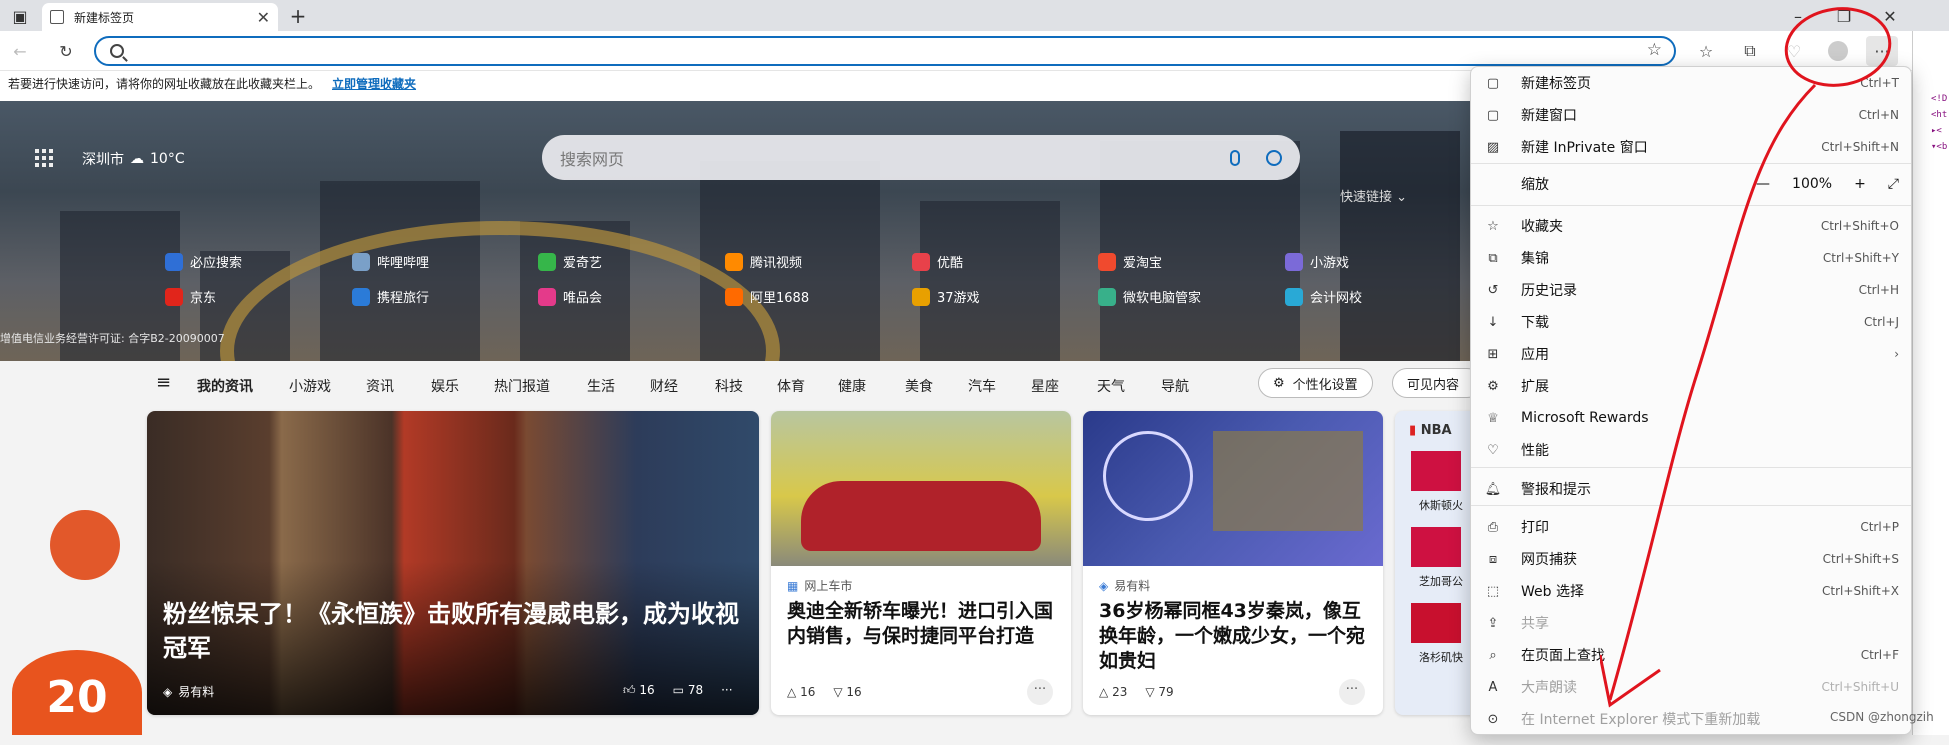  What do you see at coordinates (919, 386) in the screenshot?
I see `news-tab: 美食` at bounding box center [919, 386].